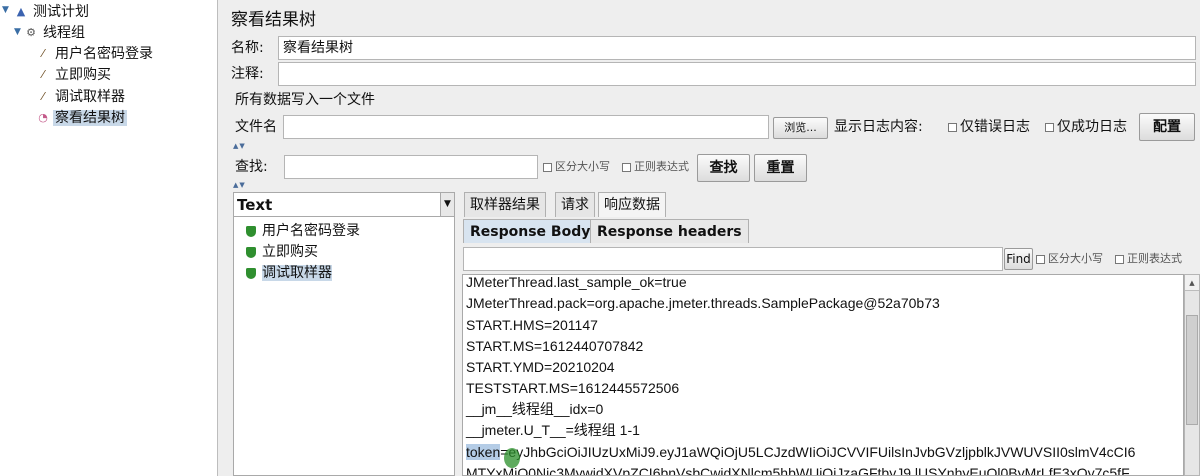 The height and width of the screenshot is (476, 1200). I want to click on response-line: __jmeter.U_T__=线程组 1-1, so click(553, 430).